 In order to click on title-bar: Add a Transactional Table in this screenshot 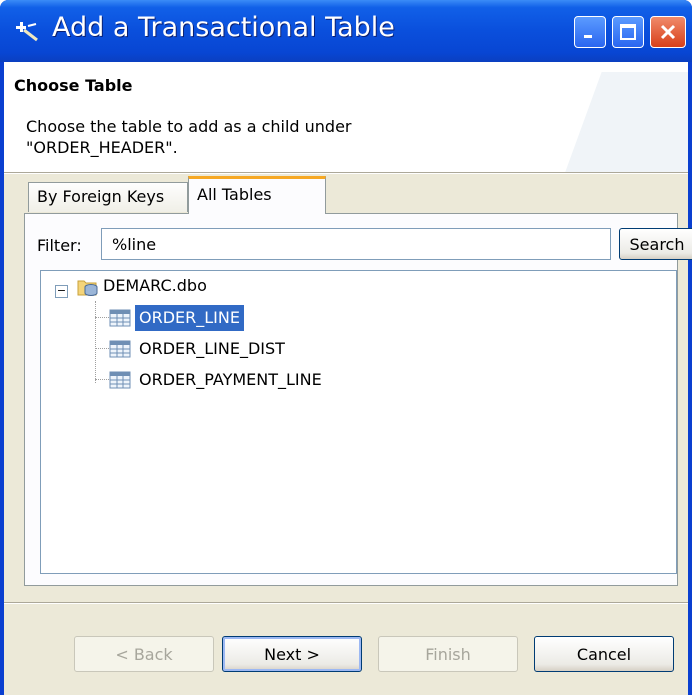, I will do `click(346, 31)`.